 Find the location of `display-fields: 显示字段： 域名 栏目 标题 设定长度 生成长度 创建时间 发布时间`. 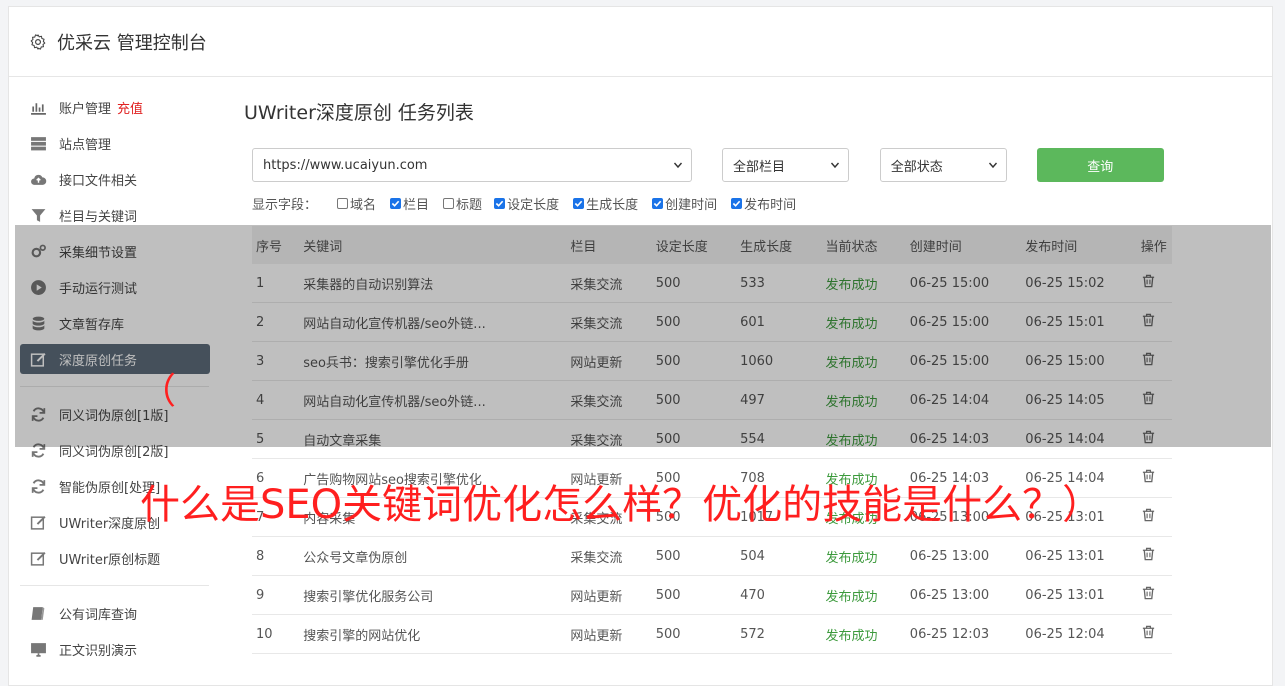

display-fields: 显示字段： 域名 栏目 标题 设定长度 生成长度 创建时间 发布时间 is located at coordinates (708, 203).